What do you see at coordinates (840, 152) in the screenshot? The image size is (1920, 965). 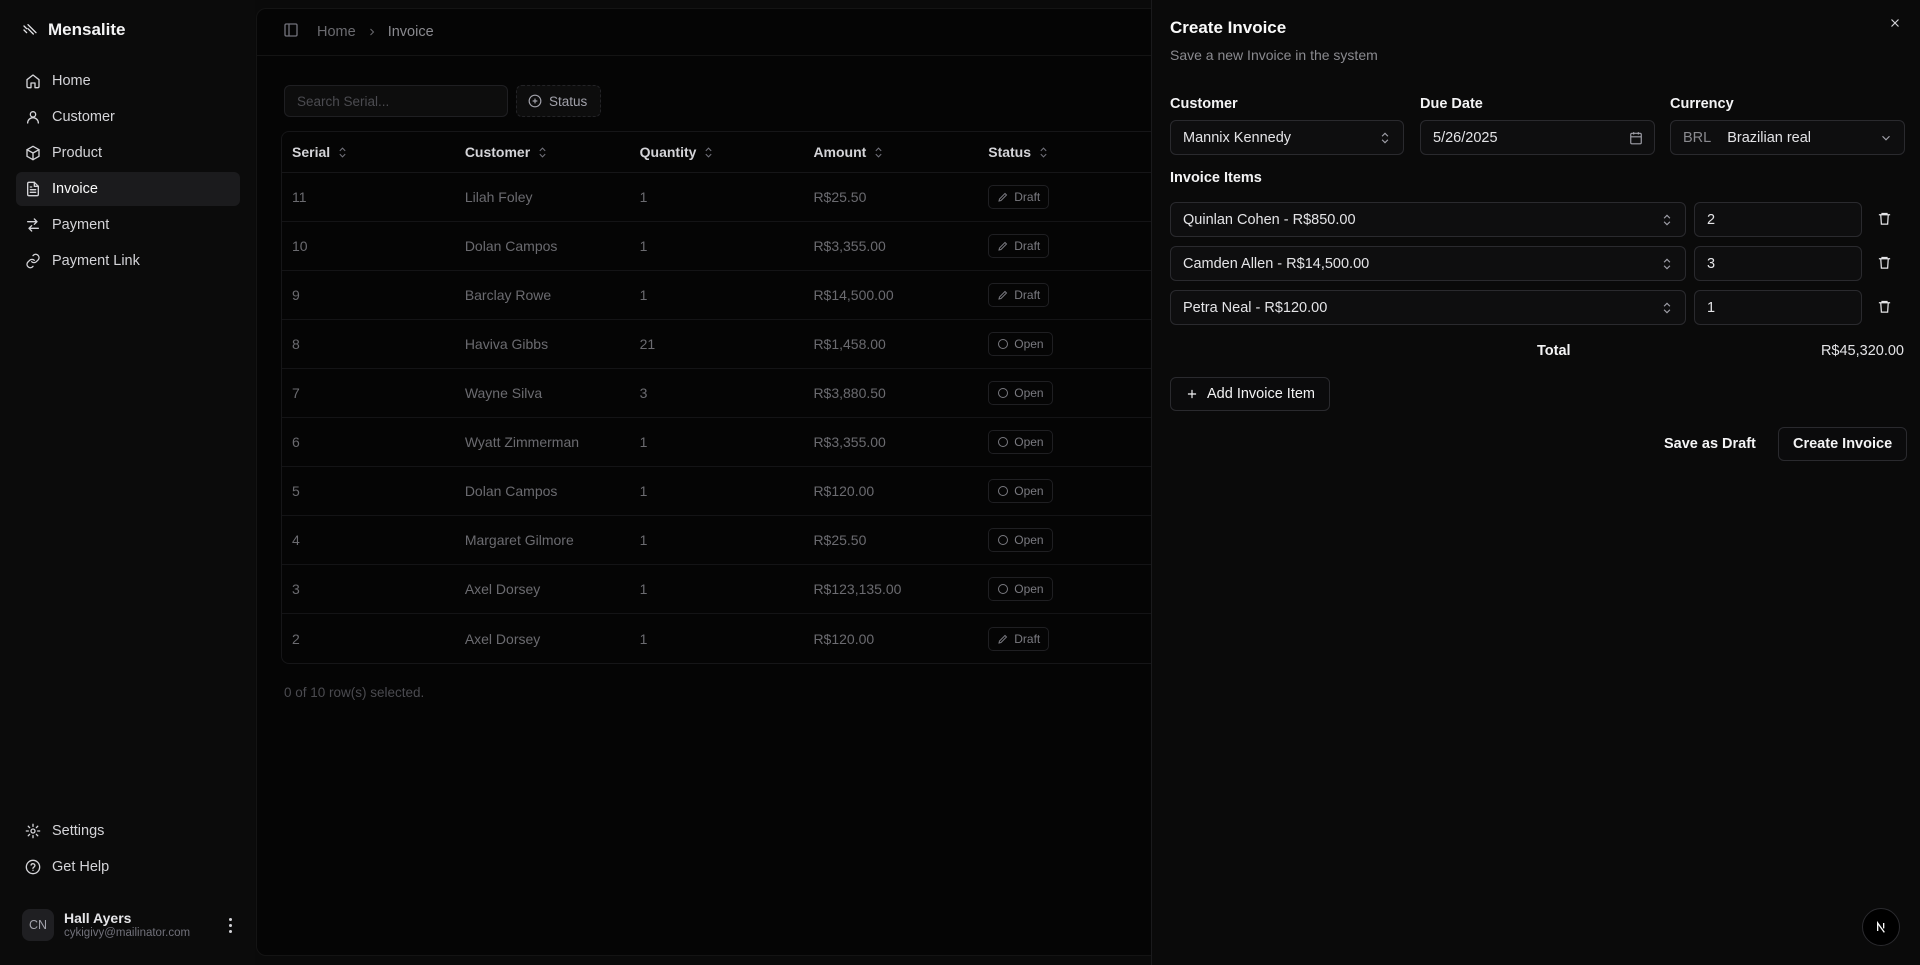 I see `column-header-label: Amount` at bounding box center [840, 152].